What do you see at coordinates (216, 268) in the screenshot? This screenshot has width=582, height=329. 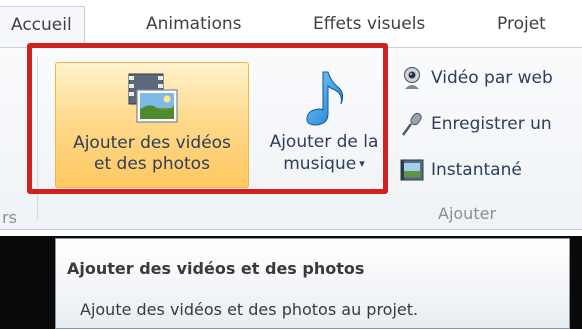 I see `tooltip-title: Ajouter des vidéos et des photos` at bounding box center [216, 268].